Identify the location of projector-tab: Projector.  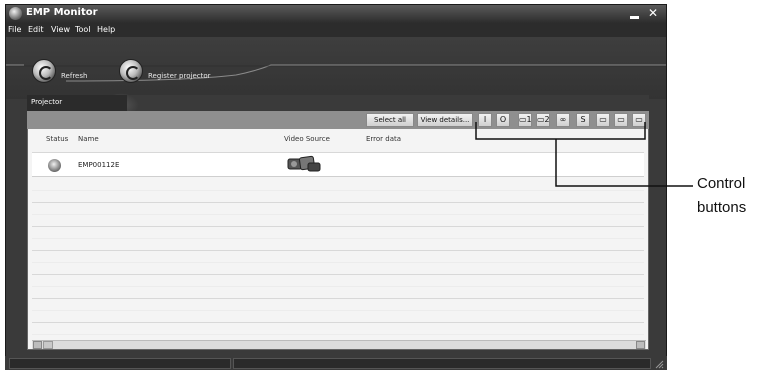
(77, 103).